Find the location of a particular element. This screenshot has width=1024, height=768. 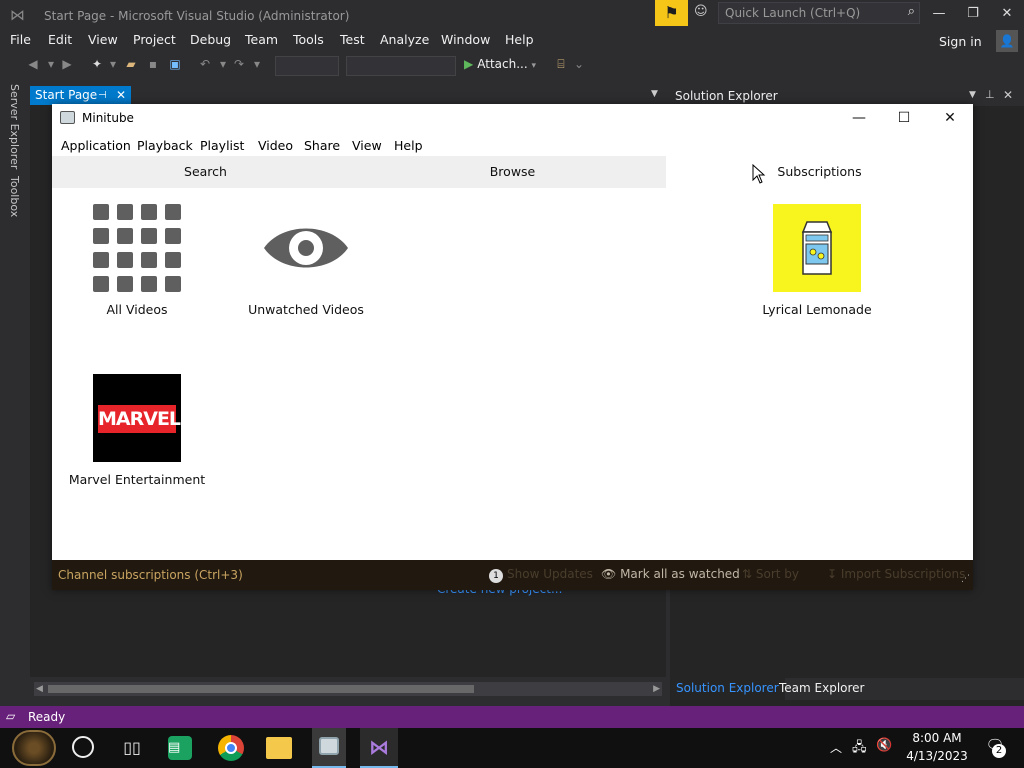

channel-label: All Videos is located at coordinates (137, 309).